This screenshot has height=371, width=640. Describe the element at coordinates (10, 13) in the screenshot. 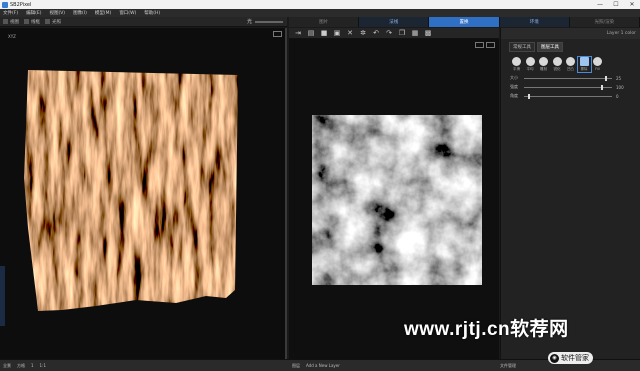

I see `menu-file: 文件(F)` at that location.